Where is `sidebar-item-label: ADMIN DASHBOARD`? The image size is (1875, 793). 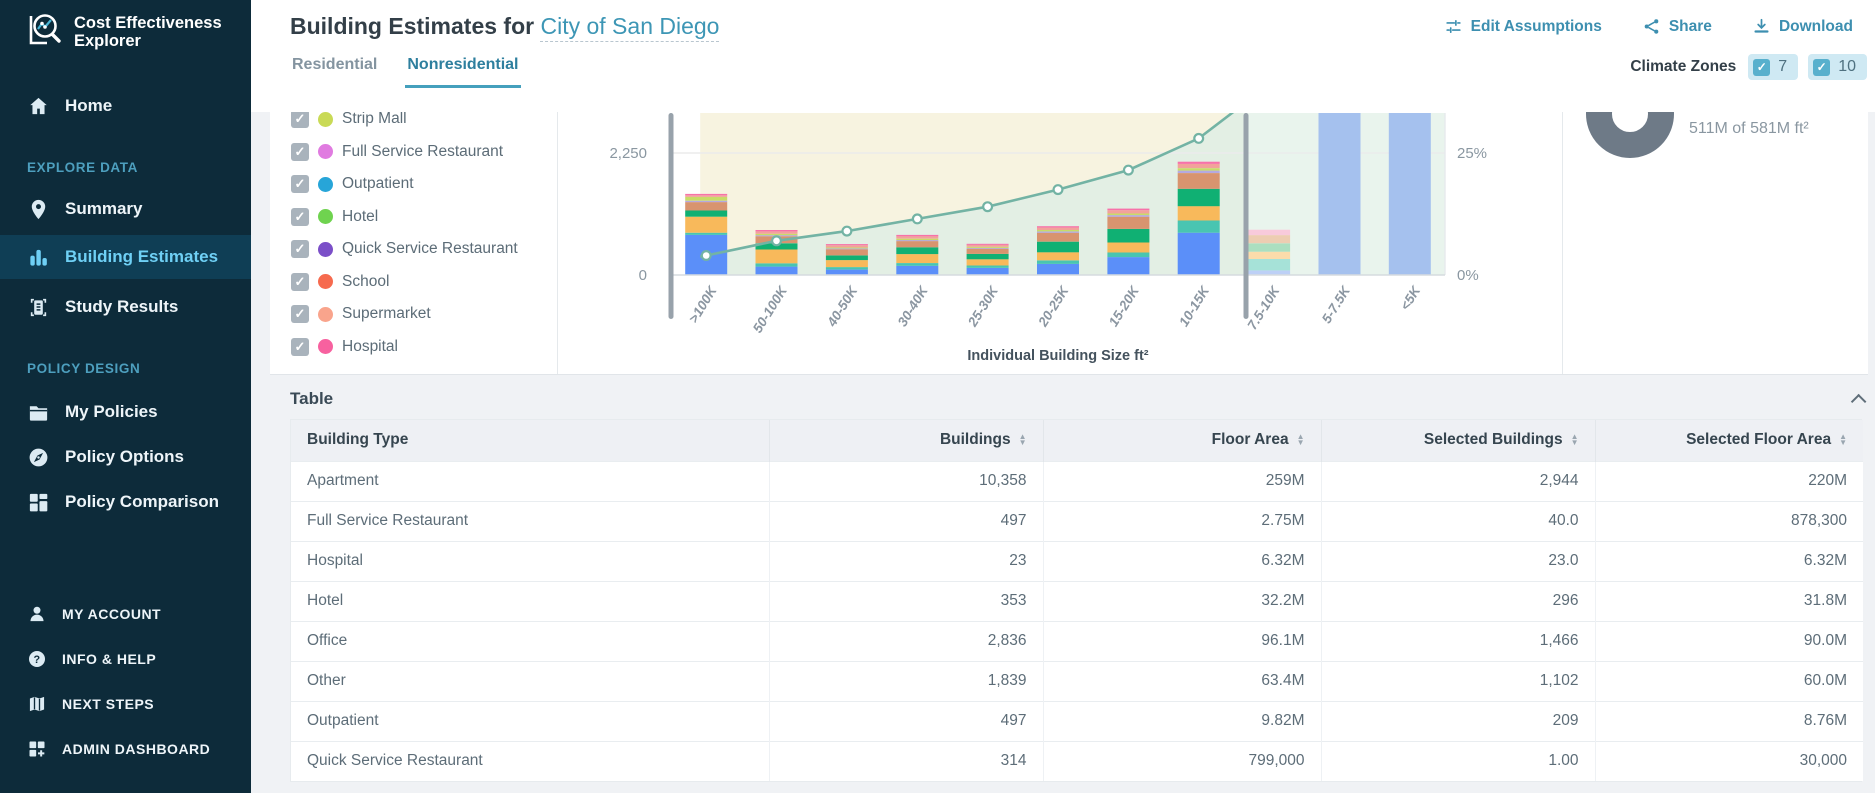 sidebar-item-label: ADMIN DASHBOARD is located at coordinates (136, 749).